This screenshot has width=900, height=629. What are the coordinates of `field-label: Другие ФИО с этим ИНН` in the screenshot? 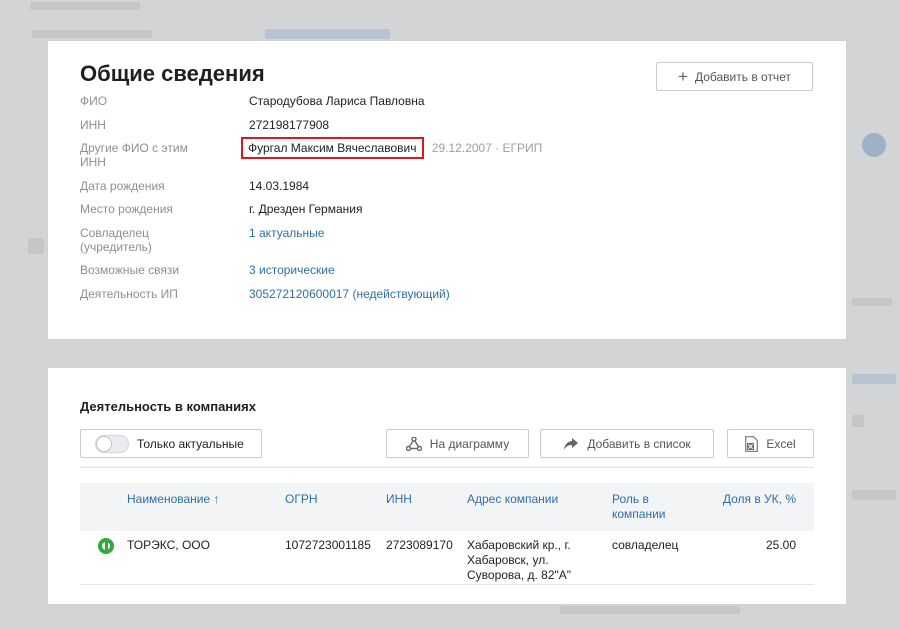 It's located at (134, 155).